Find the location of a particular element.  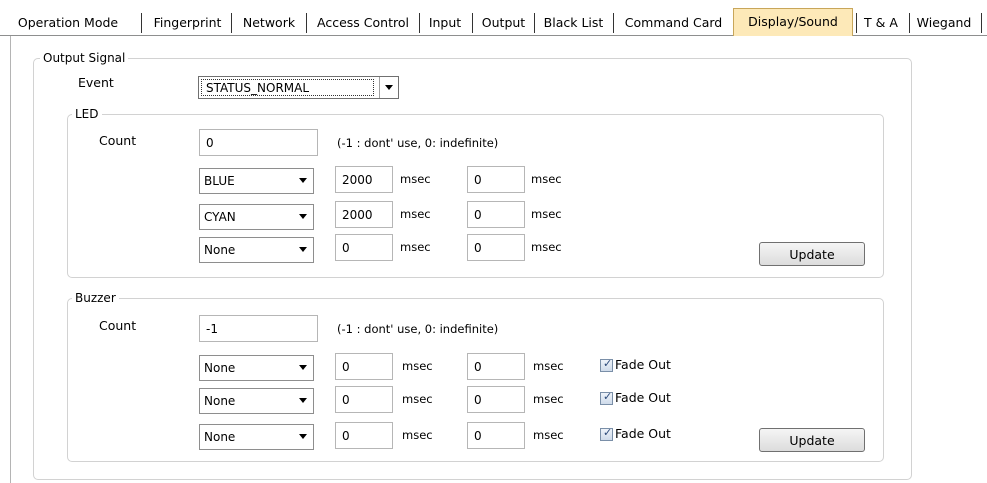

led-color-select-2: CYAN is located at coordinates (256, 217).